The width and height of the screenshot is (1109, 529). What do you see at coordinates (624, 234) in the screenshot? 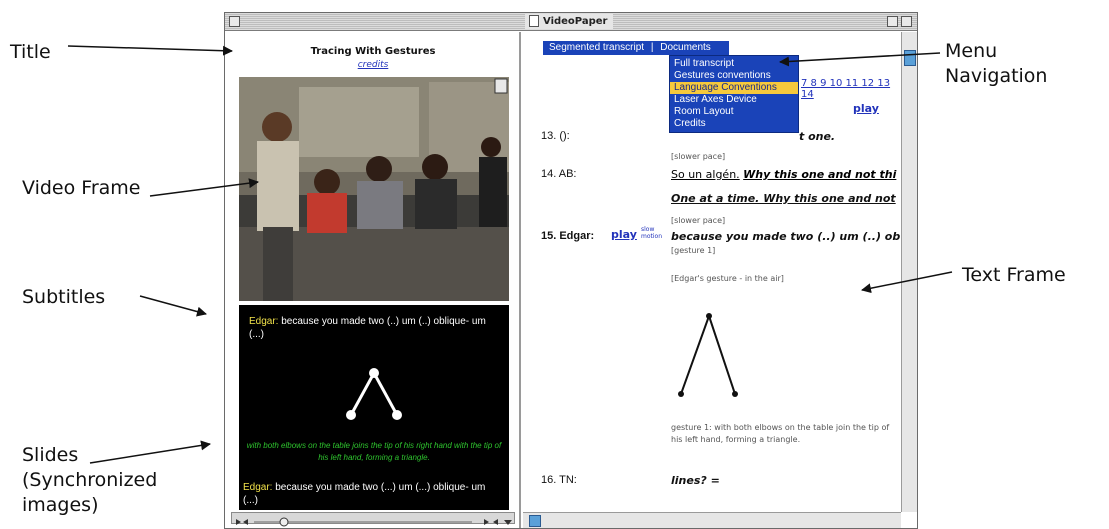
I see `play-link-edgar: play` at bounding box center [624, 234].